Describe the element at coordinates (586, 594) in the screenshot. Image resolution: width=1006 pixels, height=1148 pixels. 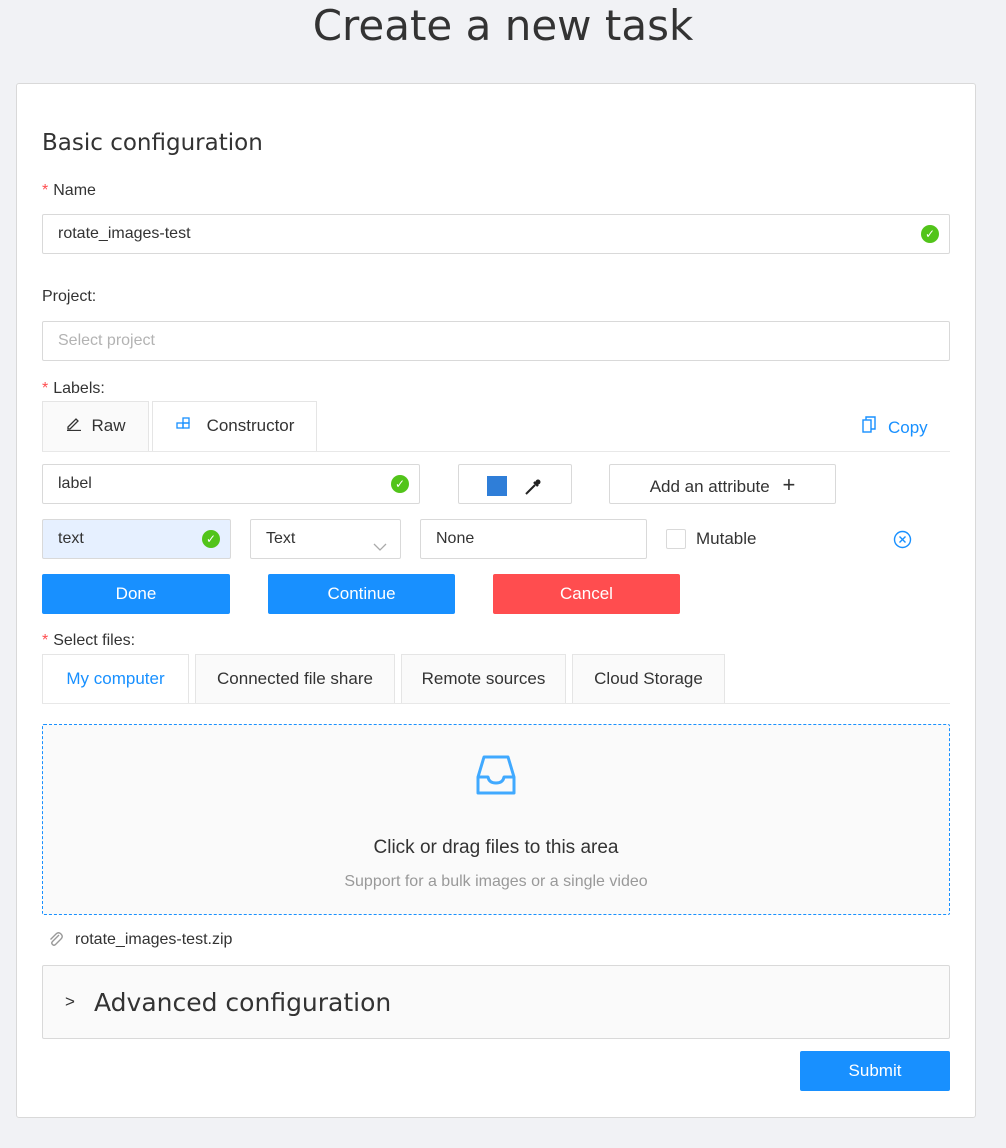
I see `cancel-button: Cancel` at that location.